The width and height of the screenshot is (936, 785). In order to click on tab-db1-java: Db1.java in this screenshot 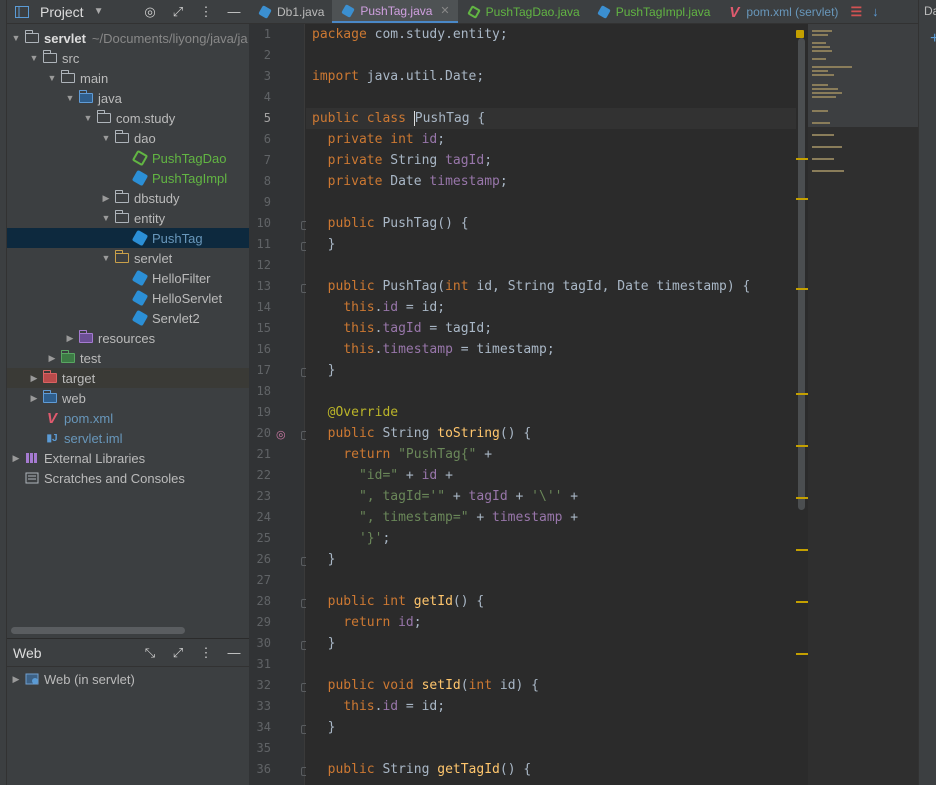, I will do `click(290, 11)`.